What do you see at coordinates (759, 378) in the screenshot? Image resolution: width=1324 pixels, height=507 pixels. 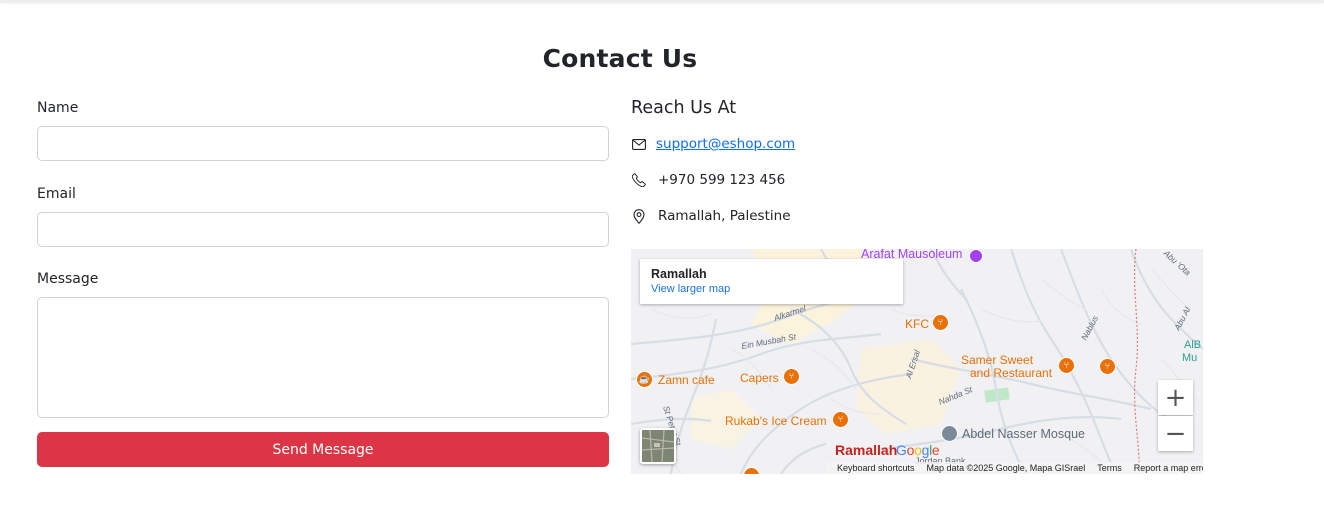 I see `map-label-capers: Capers` at bounding box center [759, 378].